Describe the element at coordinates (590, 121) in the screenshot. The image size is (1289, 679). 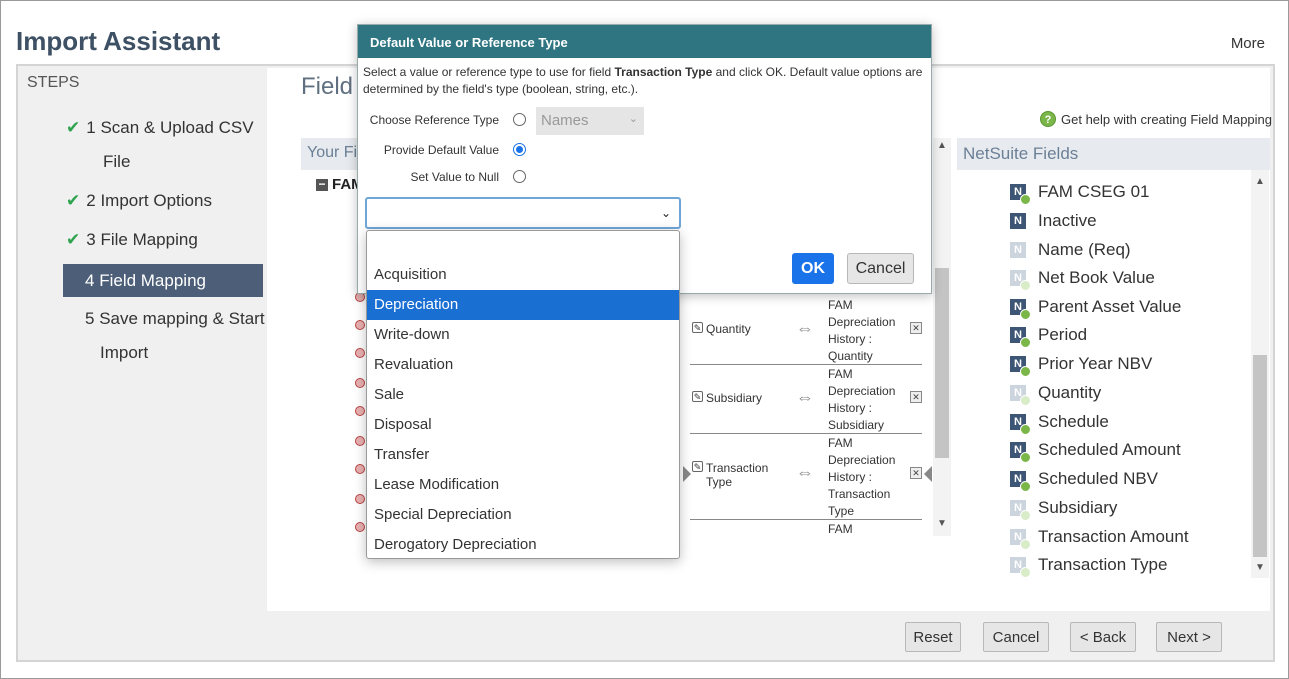
I see `reference-type-select: Names ⌄` at that location.